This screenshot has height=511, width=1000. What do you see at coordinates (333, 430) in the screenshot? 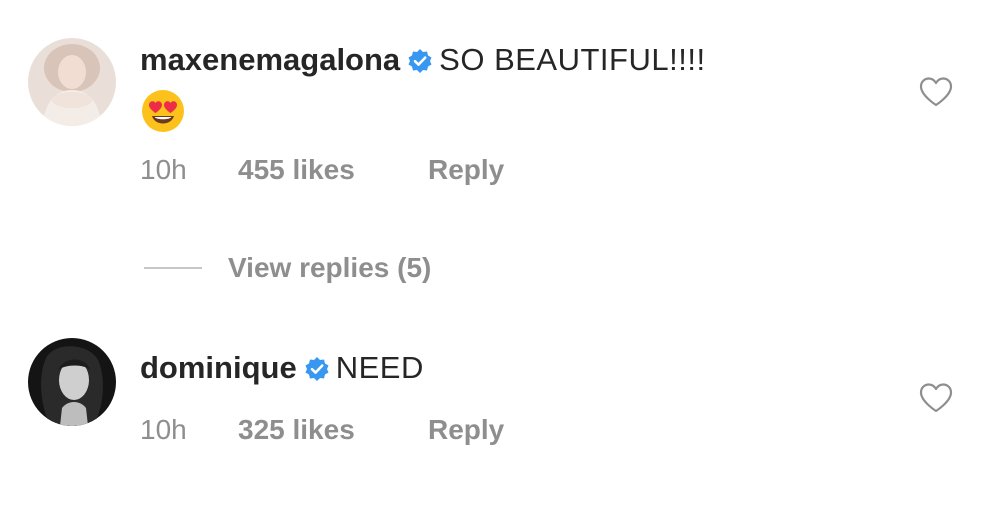
I see `comment-likes-count: 325 likes` at bounding box center [333, 430].